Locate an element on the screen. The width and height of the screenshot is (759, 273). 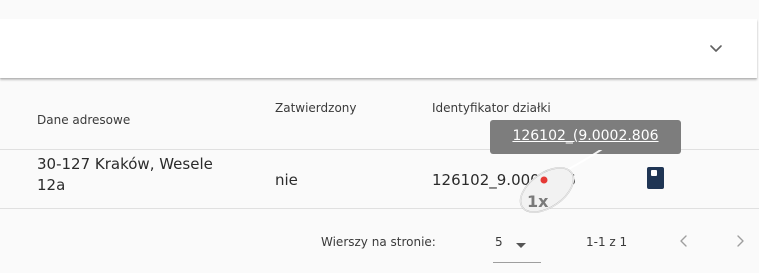
rows-per-page-value: 5 is located at coordinates (499, 242).